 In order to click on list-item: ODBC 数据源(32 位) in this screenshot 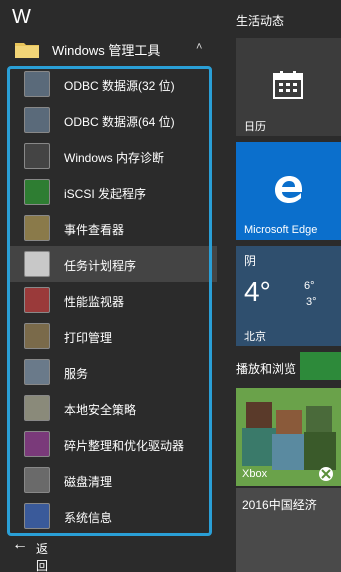, I will do `click(112, 84)`.